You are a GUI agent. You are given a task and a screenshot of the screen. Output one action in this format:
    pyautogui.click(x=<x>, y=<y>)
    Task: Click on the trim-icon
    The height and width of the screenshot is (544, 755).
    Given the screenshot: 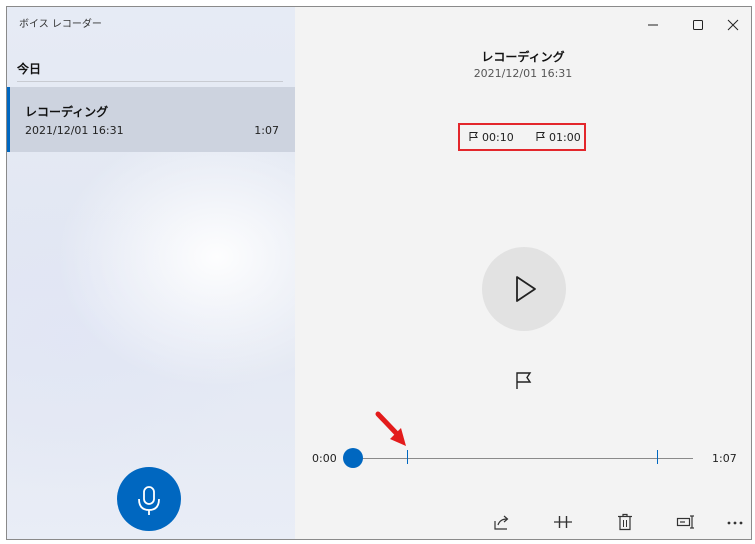 What is the action you would take?
    pyautogui.click(x=563, y=522)
    